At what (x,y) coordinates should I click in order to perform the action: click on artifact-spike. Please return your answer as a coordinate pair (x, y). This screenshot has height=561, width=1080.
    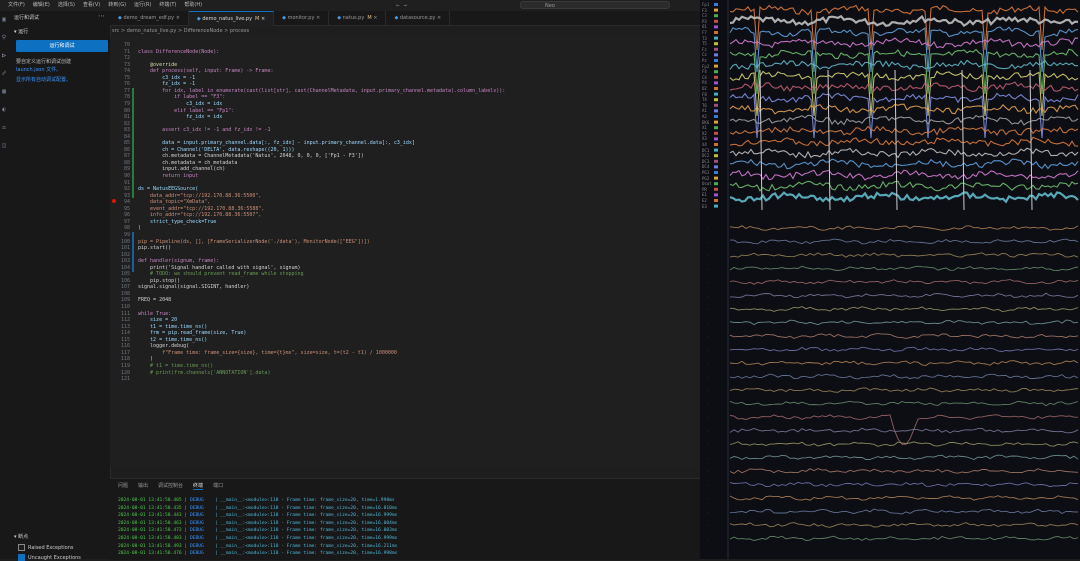
    Looking at the image, I should click on (829, 140).